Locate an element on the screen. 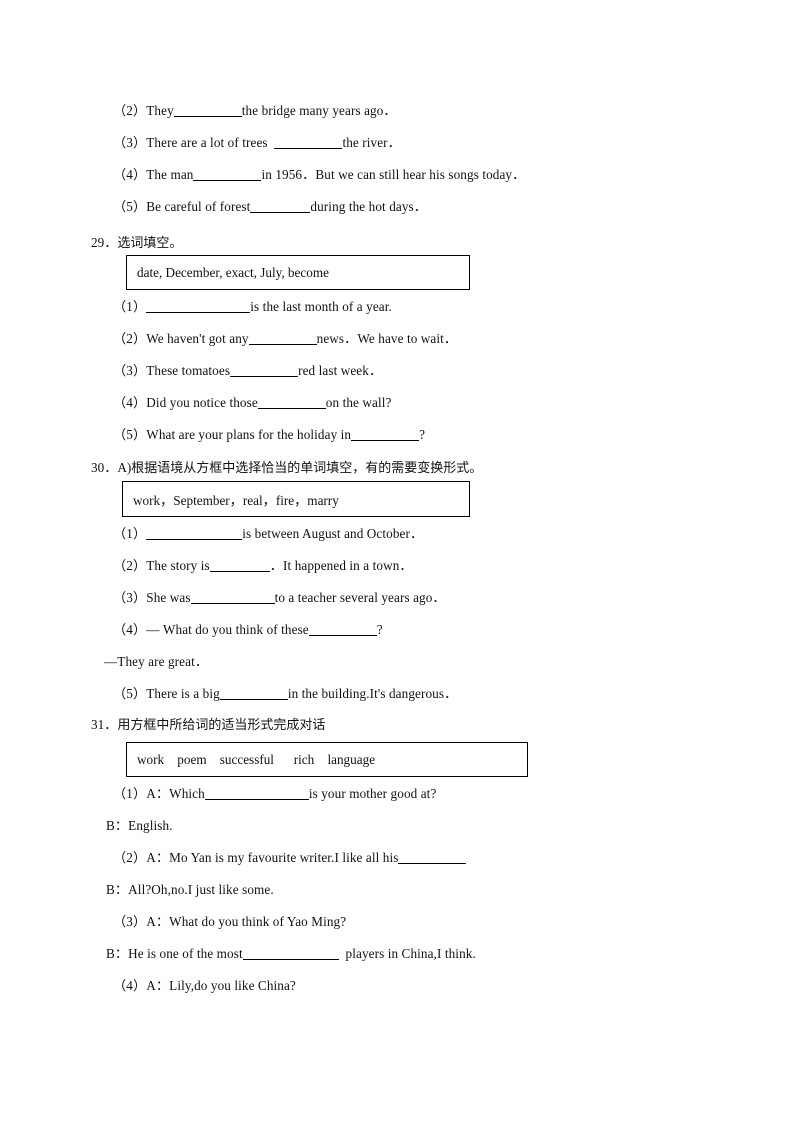 The width and height of the screenshot is (794, 1123). item-tail: is your mother good at? is located at coordinates (372, 793).